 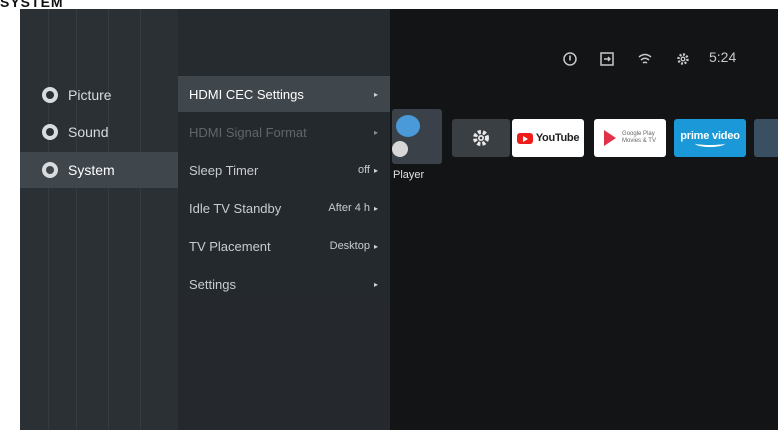 What do you see at coordinates (524, 138) in the screenshot?
I see `youtube-logo-icon` at bounding box center [524, 138].